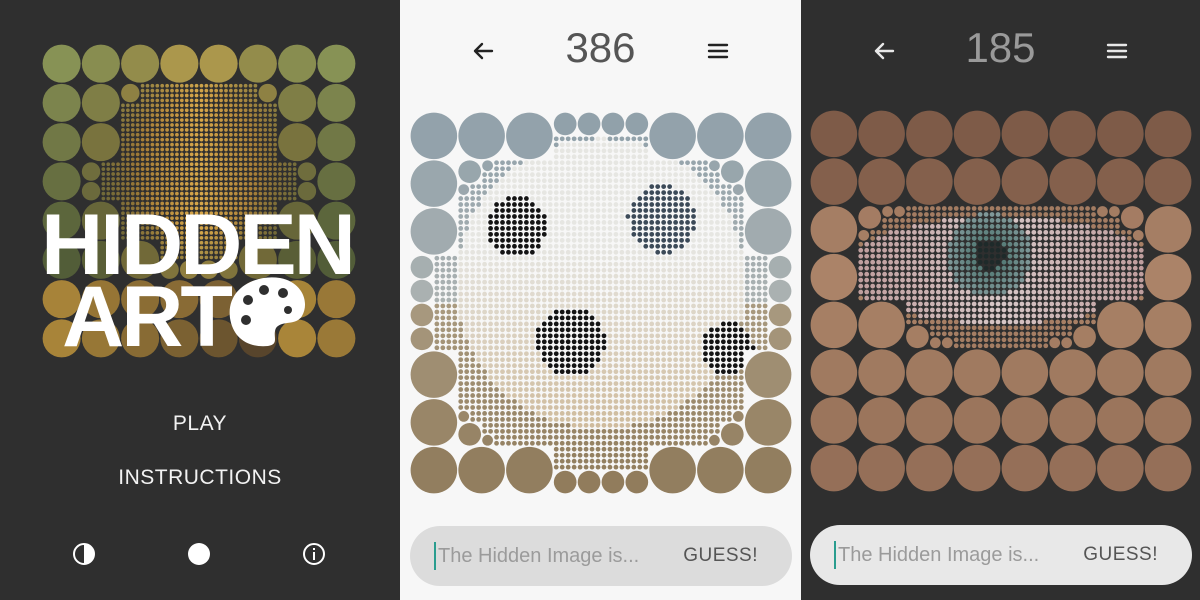  What do you see at coordinates (84, 554) in the screenshot?
I see `contrast-icon` at bounding box center [84, 554].